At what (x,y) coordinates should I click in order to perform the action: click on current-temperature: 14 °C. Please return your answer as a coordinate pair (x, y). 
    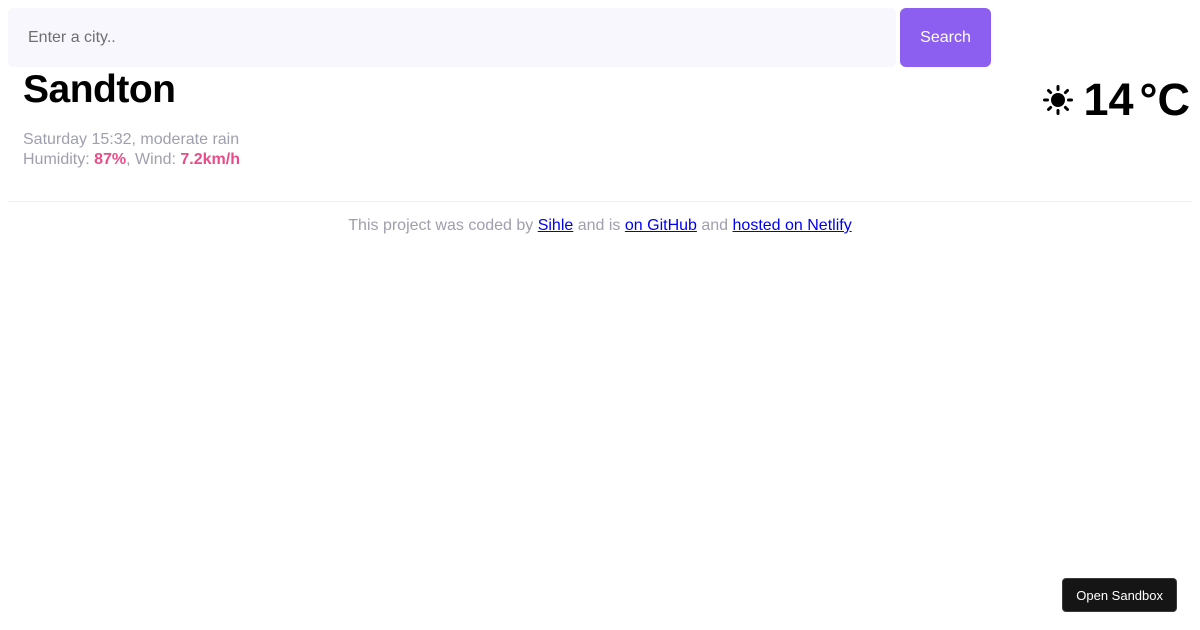
    Looking at the image, I should click on (1116, 100).